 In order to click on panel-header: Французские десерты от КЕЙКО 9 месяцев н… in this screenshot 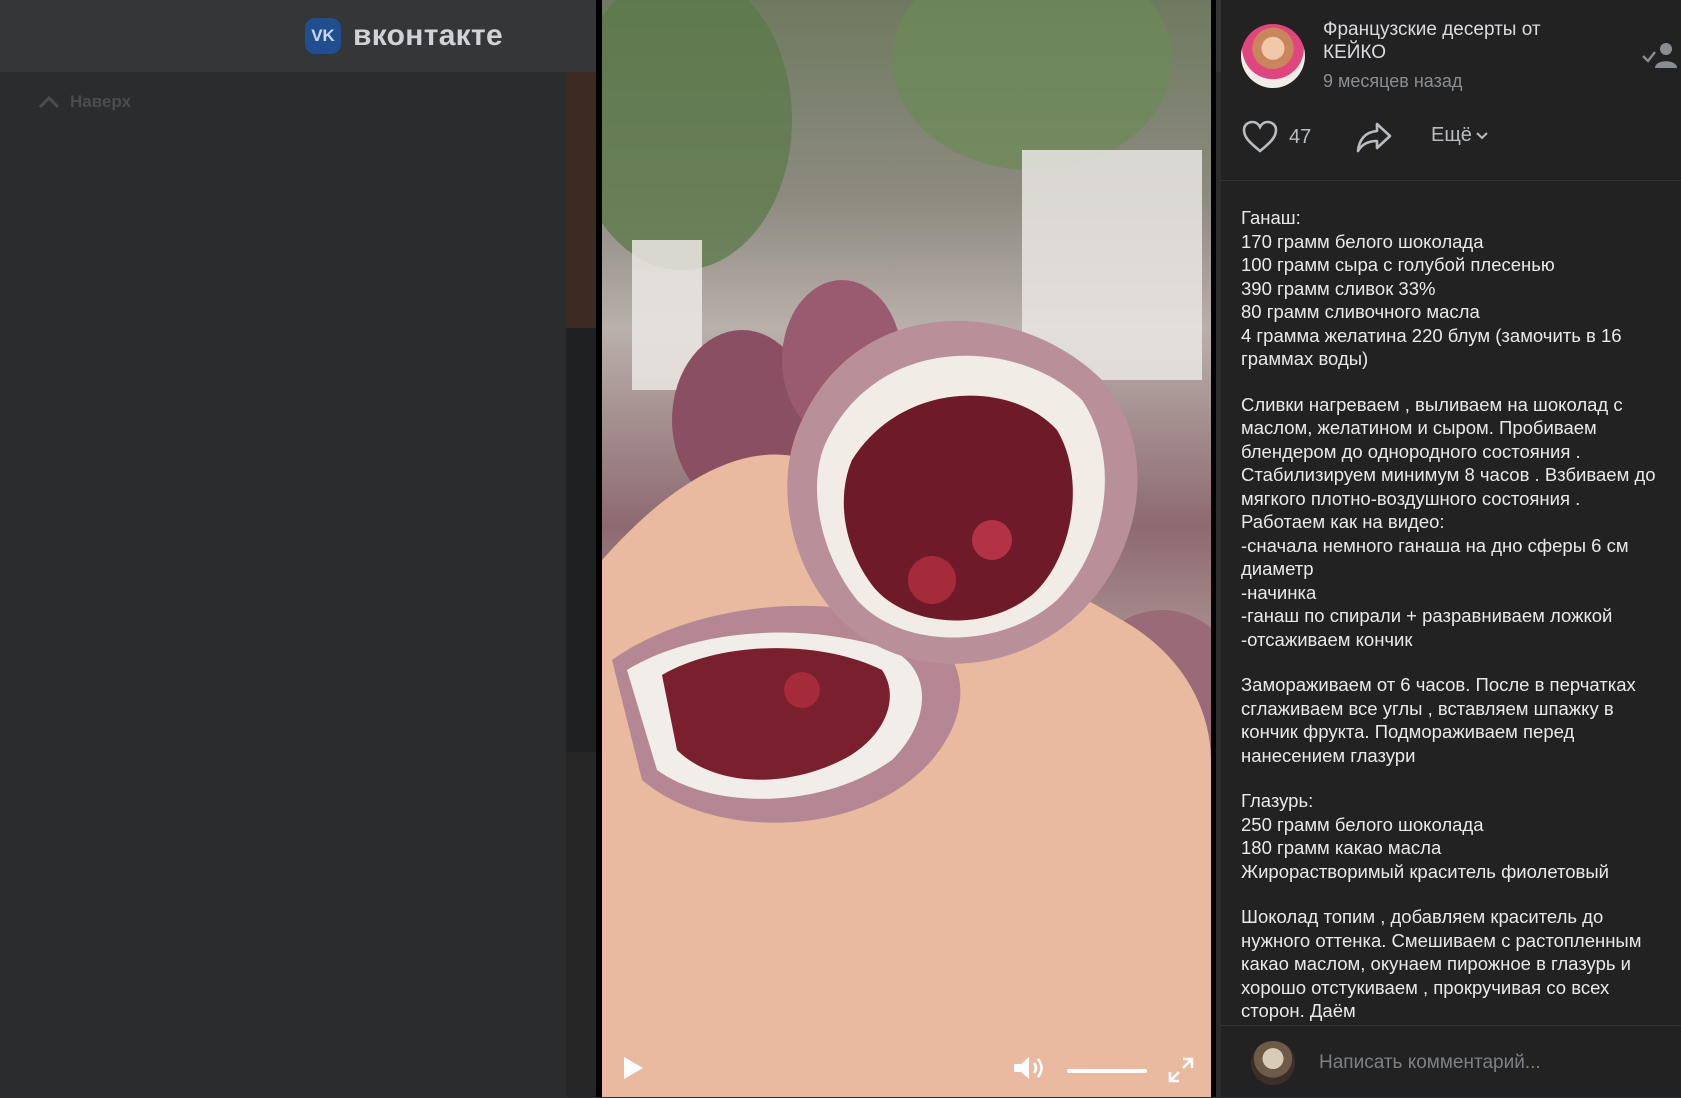, I will do `click(1451, 90)`.